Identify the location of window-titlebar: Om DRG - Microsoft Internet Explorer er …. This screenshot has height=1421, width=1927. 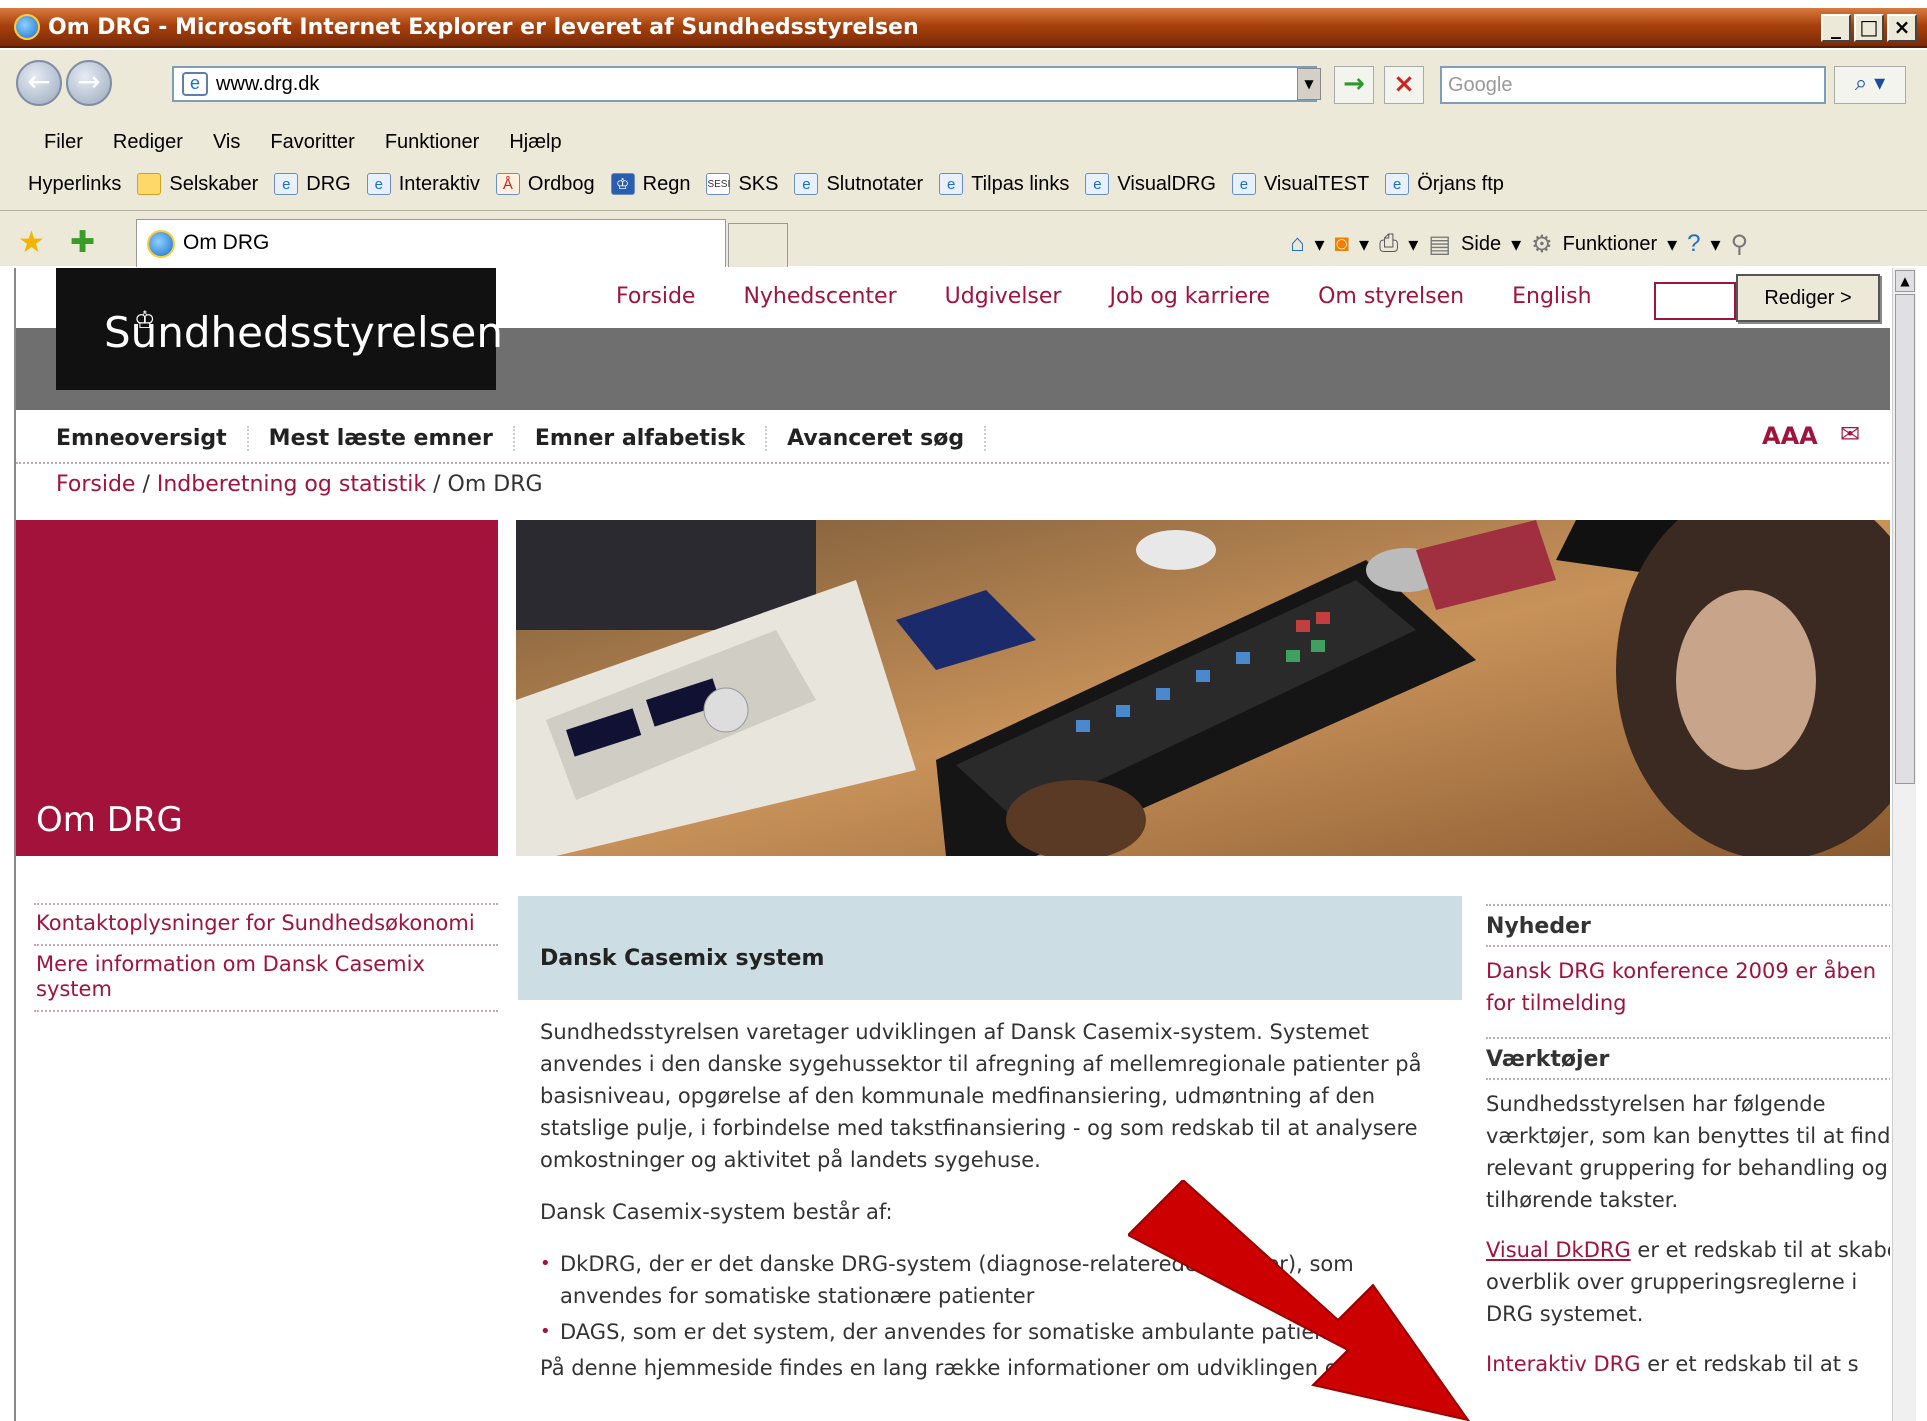
(963, 28).